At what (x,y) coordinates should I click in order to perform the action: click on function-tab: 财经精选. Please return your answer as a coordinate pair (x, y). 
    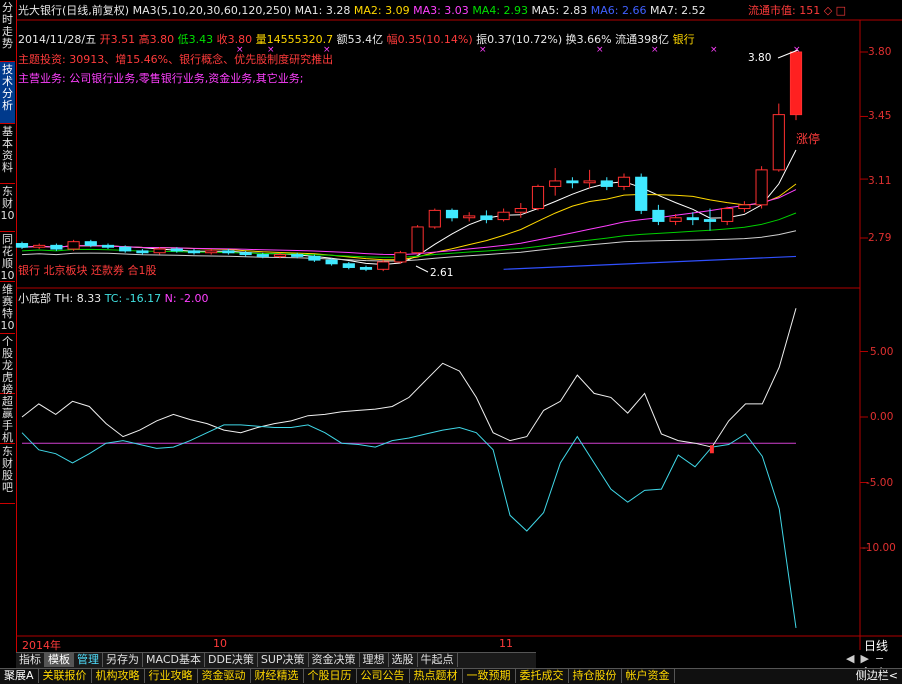
    Looking at the image, I should click on (277, 676).